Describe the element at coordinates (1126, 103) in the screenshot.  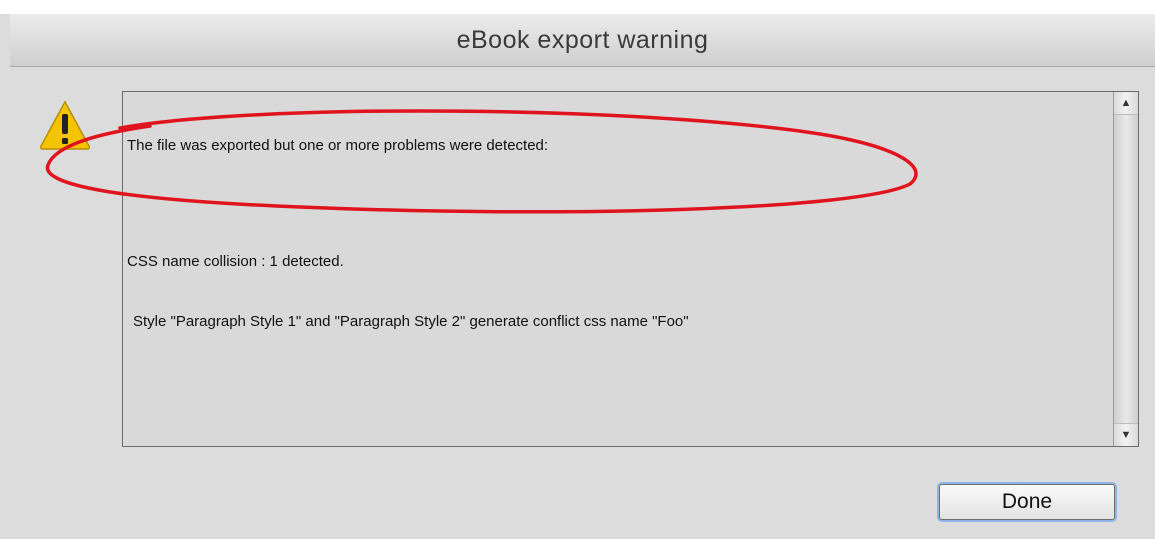
I see `scroll-up-arrow-icon: ▲` at that location.